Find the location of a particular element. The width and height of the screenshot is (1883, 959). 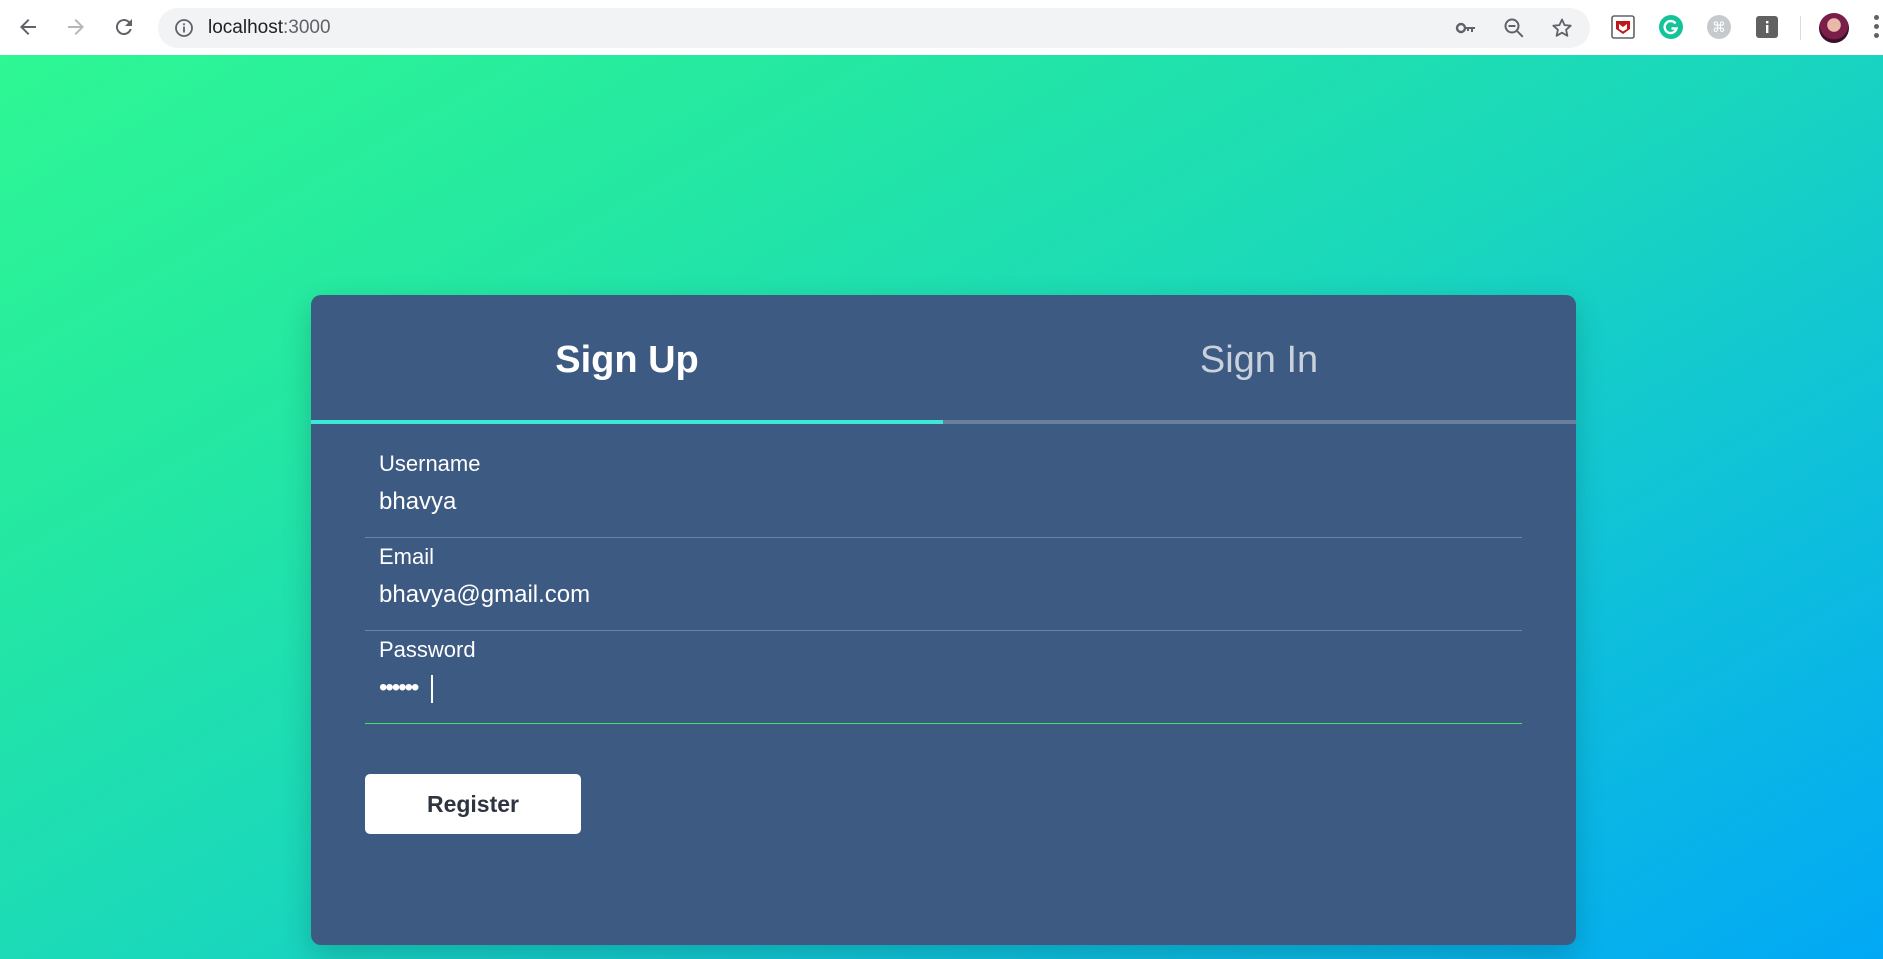

back-button is located at coordinates (28, 27).